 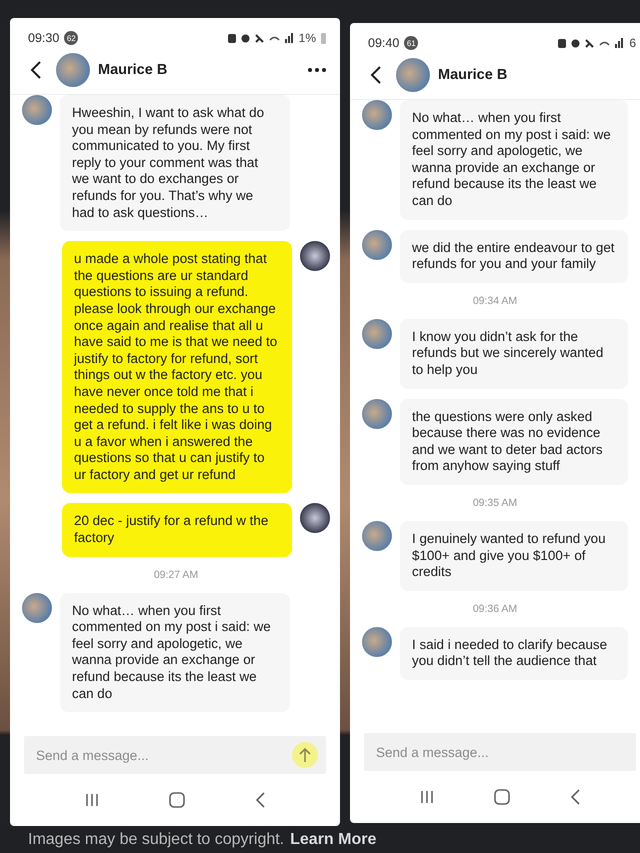 What do you see at coordinates (495, 503) in the screenshot?
I see `message-timestamp: 09:35 AM` at bounding box center [495, 503].